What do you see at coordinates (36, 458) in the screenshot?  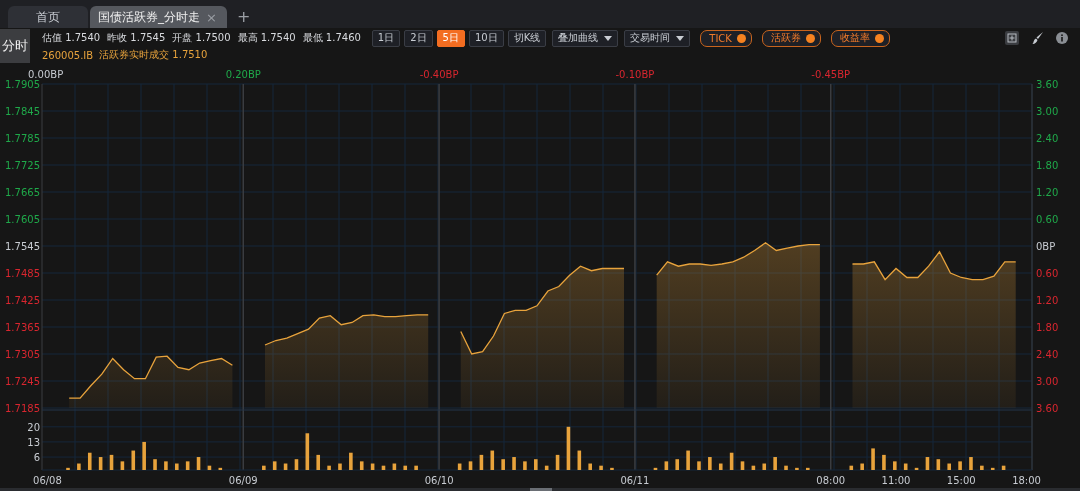 I see `volume-axis-label: 6` at bounding box center [36, 458].